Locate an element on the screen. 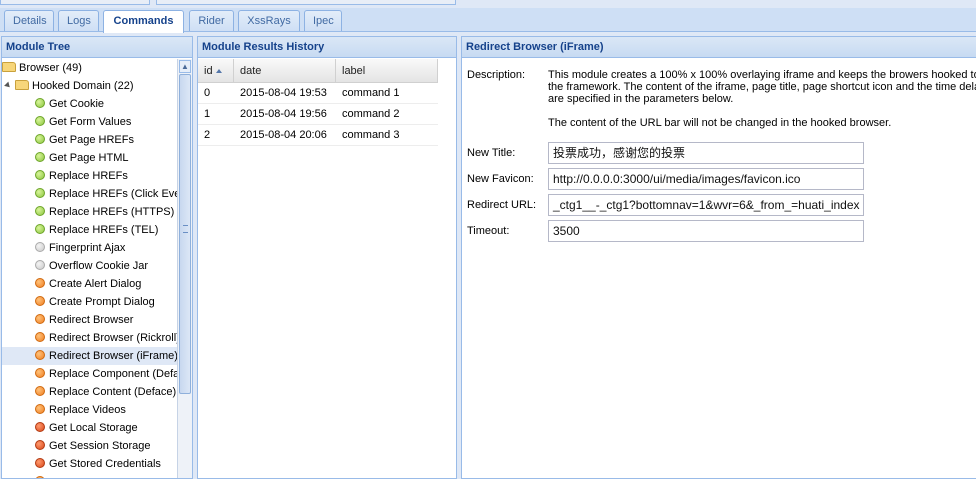  grip-icon is located at coordinates (185, 229).